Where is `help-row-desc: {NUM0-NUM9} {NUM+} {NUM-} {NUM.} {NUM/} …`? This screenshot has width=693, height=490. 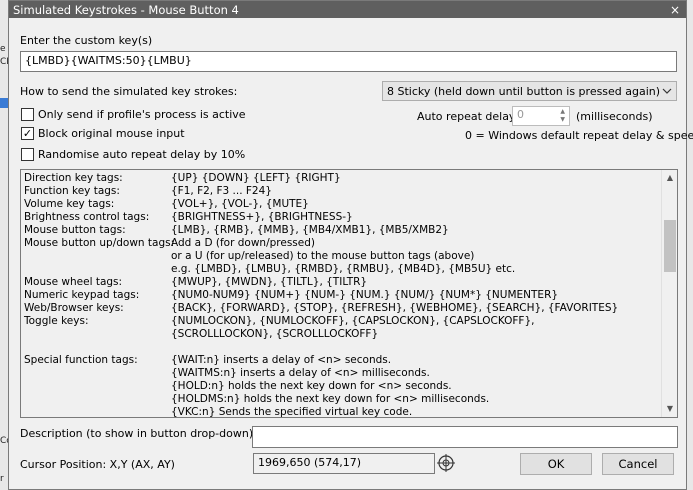 help-row-desc: {NUM0-NUM9} {NUM+} {NUM-} {NUM.} {NUM/} … is located at coordinates (365, 295).